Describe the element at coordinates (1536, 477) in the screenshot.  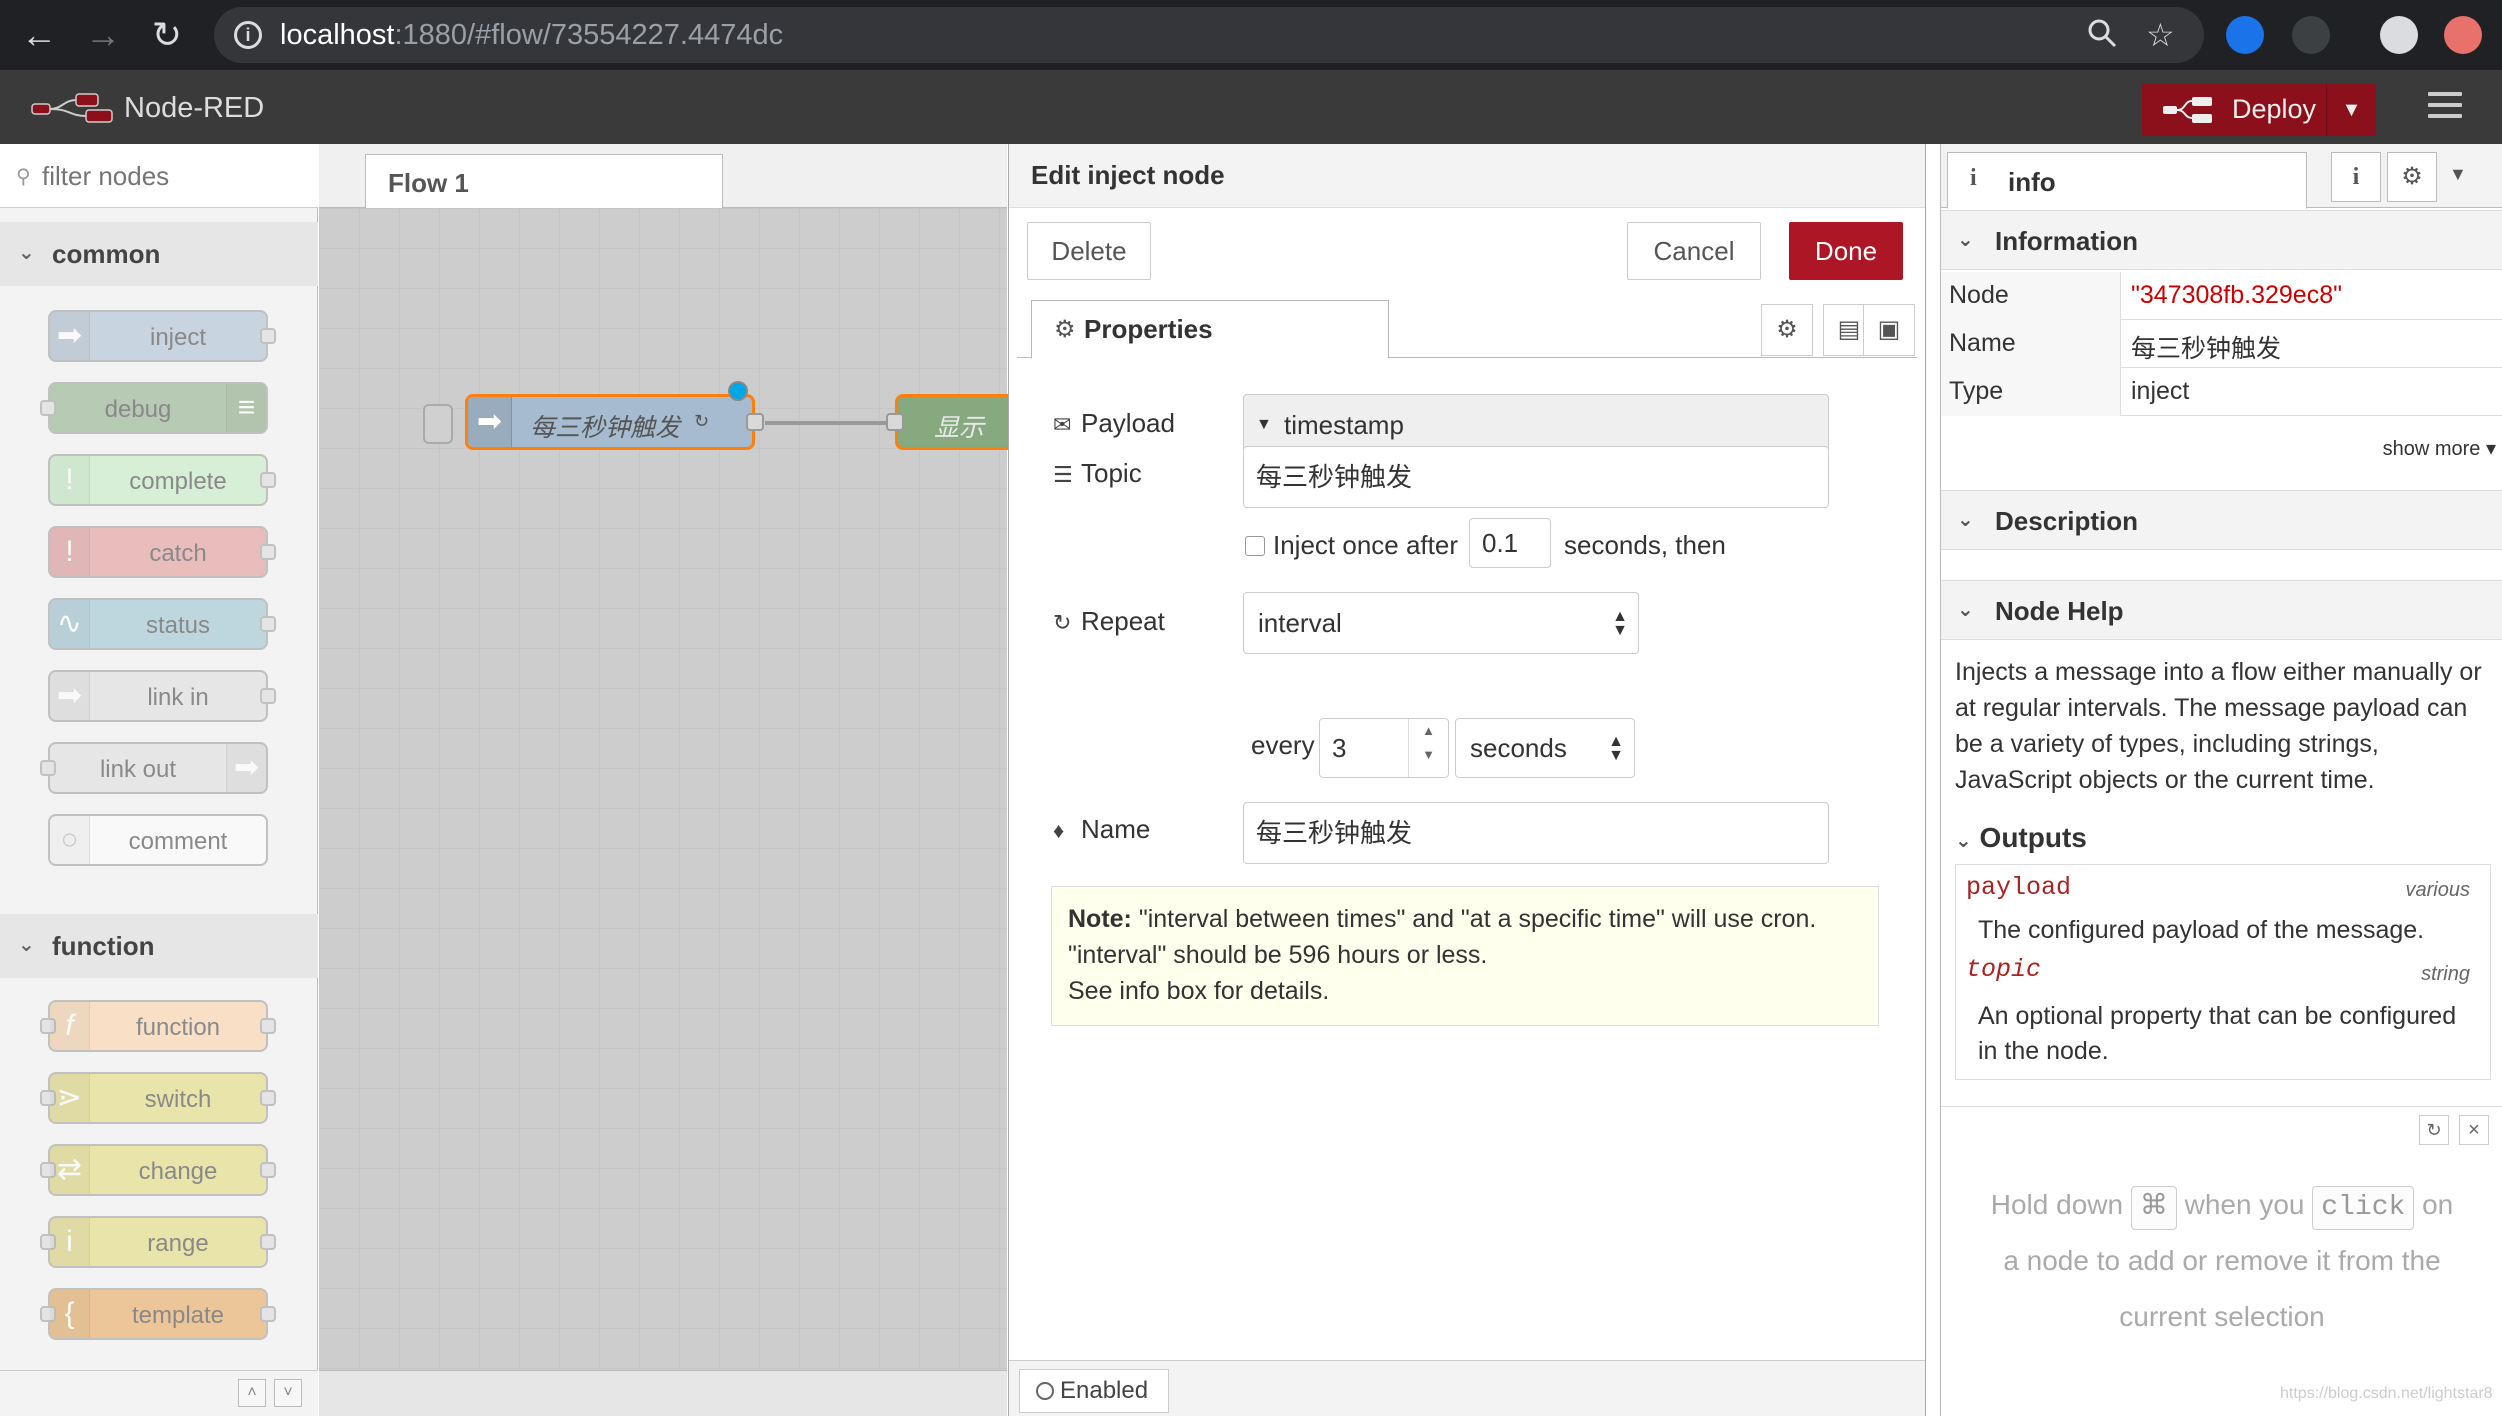
I see `topic-input: 每三秒钟触发` at that location.